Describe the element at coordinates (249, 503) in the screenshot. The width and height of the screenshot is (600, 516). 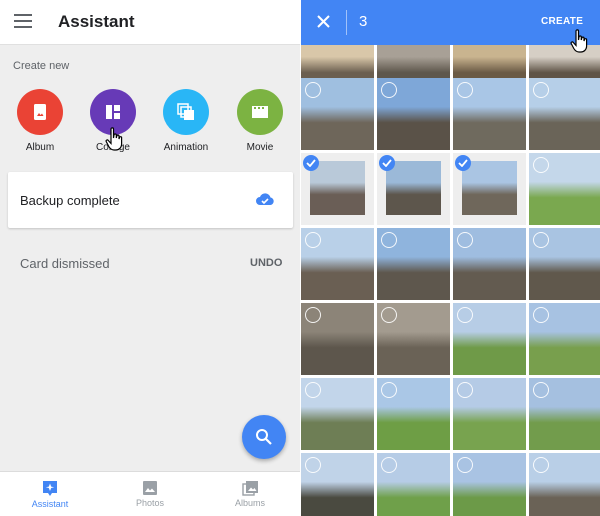
I see `nav-albums-label: Albums` at that location.